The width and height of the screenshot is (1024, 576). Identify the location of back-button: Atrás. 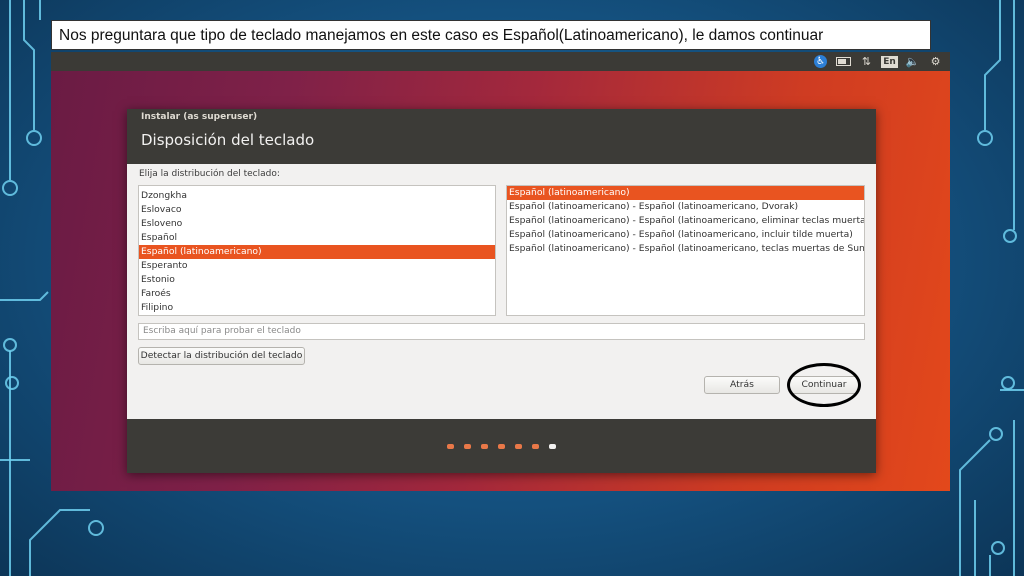
(742, 385).